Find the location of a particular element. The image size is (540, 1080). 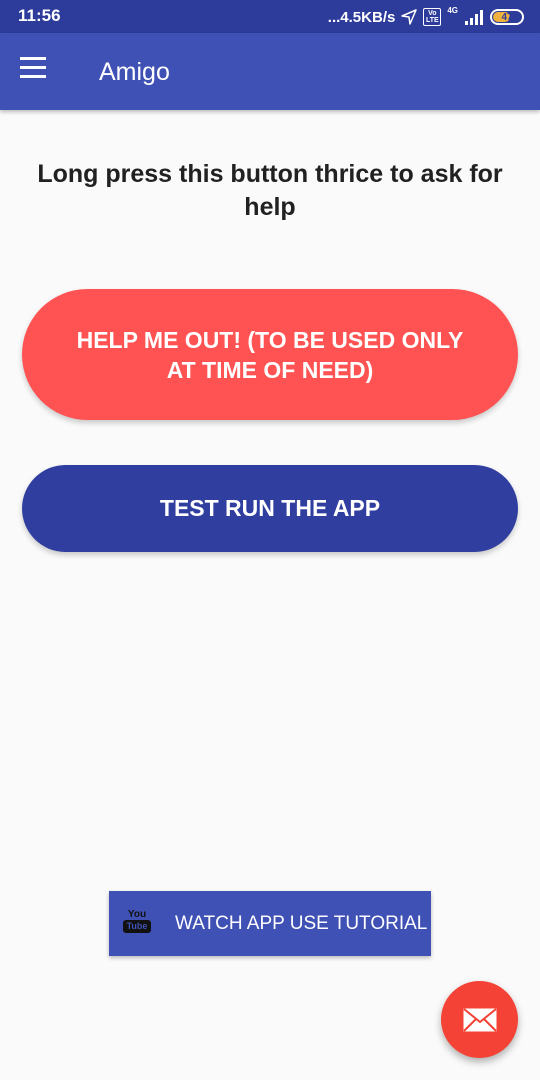

hamburger-menu-icon is located at coordinates (38, 71).